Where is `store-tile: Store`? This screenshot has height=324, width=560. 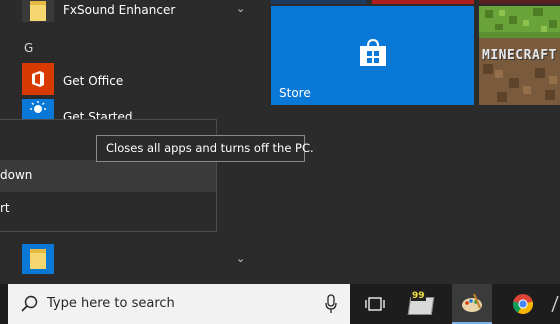 store-tile: Store is located at coordinates (372, 55).